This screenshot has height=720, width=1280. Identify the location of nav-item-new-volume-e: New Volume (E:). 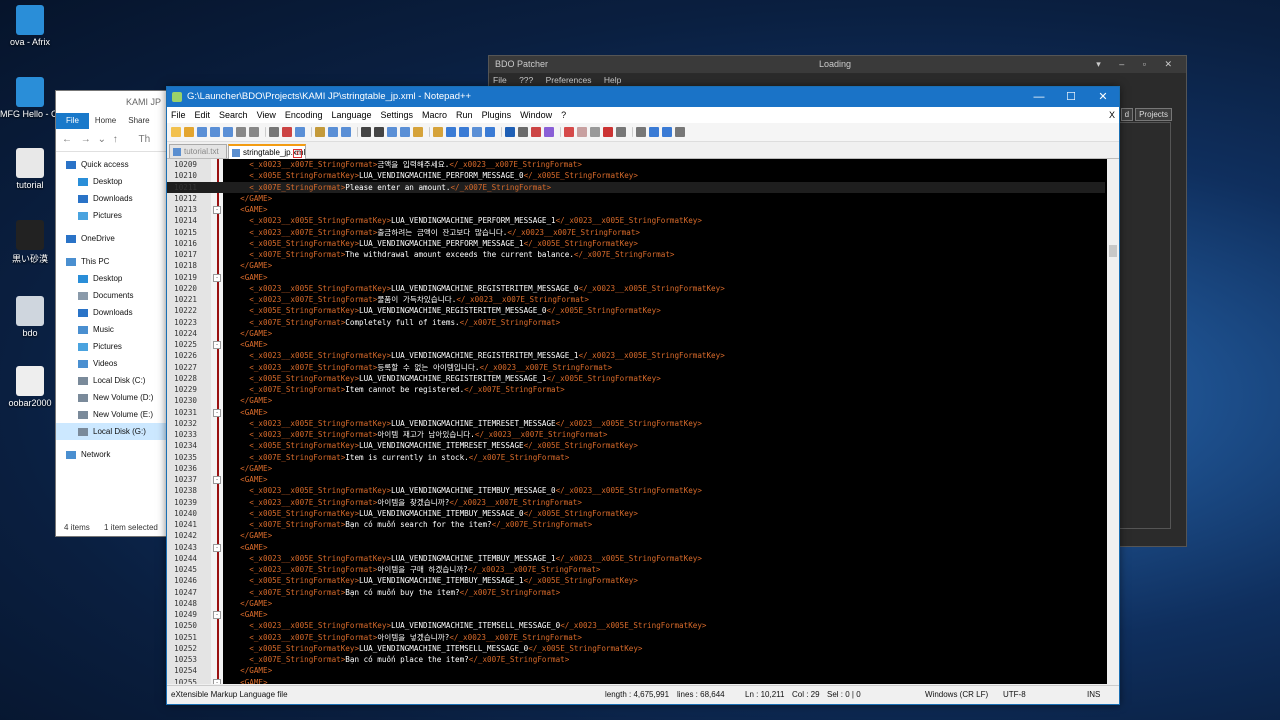
(111, 414).